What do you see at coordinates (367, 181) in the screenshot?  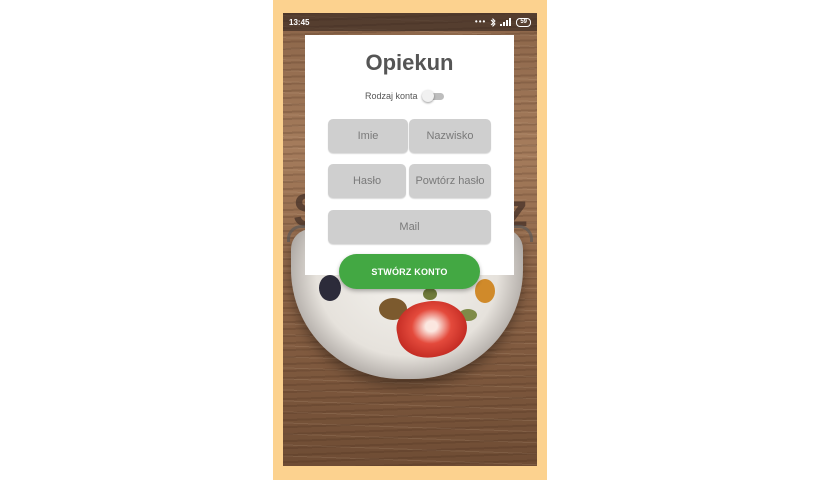 I see `password-input` at bounding box center [367, 181].